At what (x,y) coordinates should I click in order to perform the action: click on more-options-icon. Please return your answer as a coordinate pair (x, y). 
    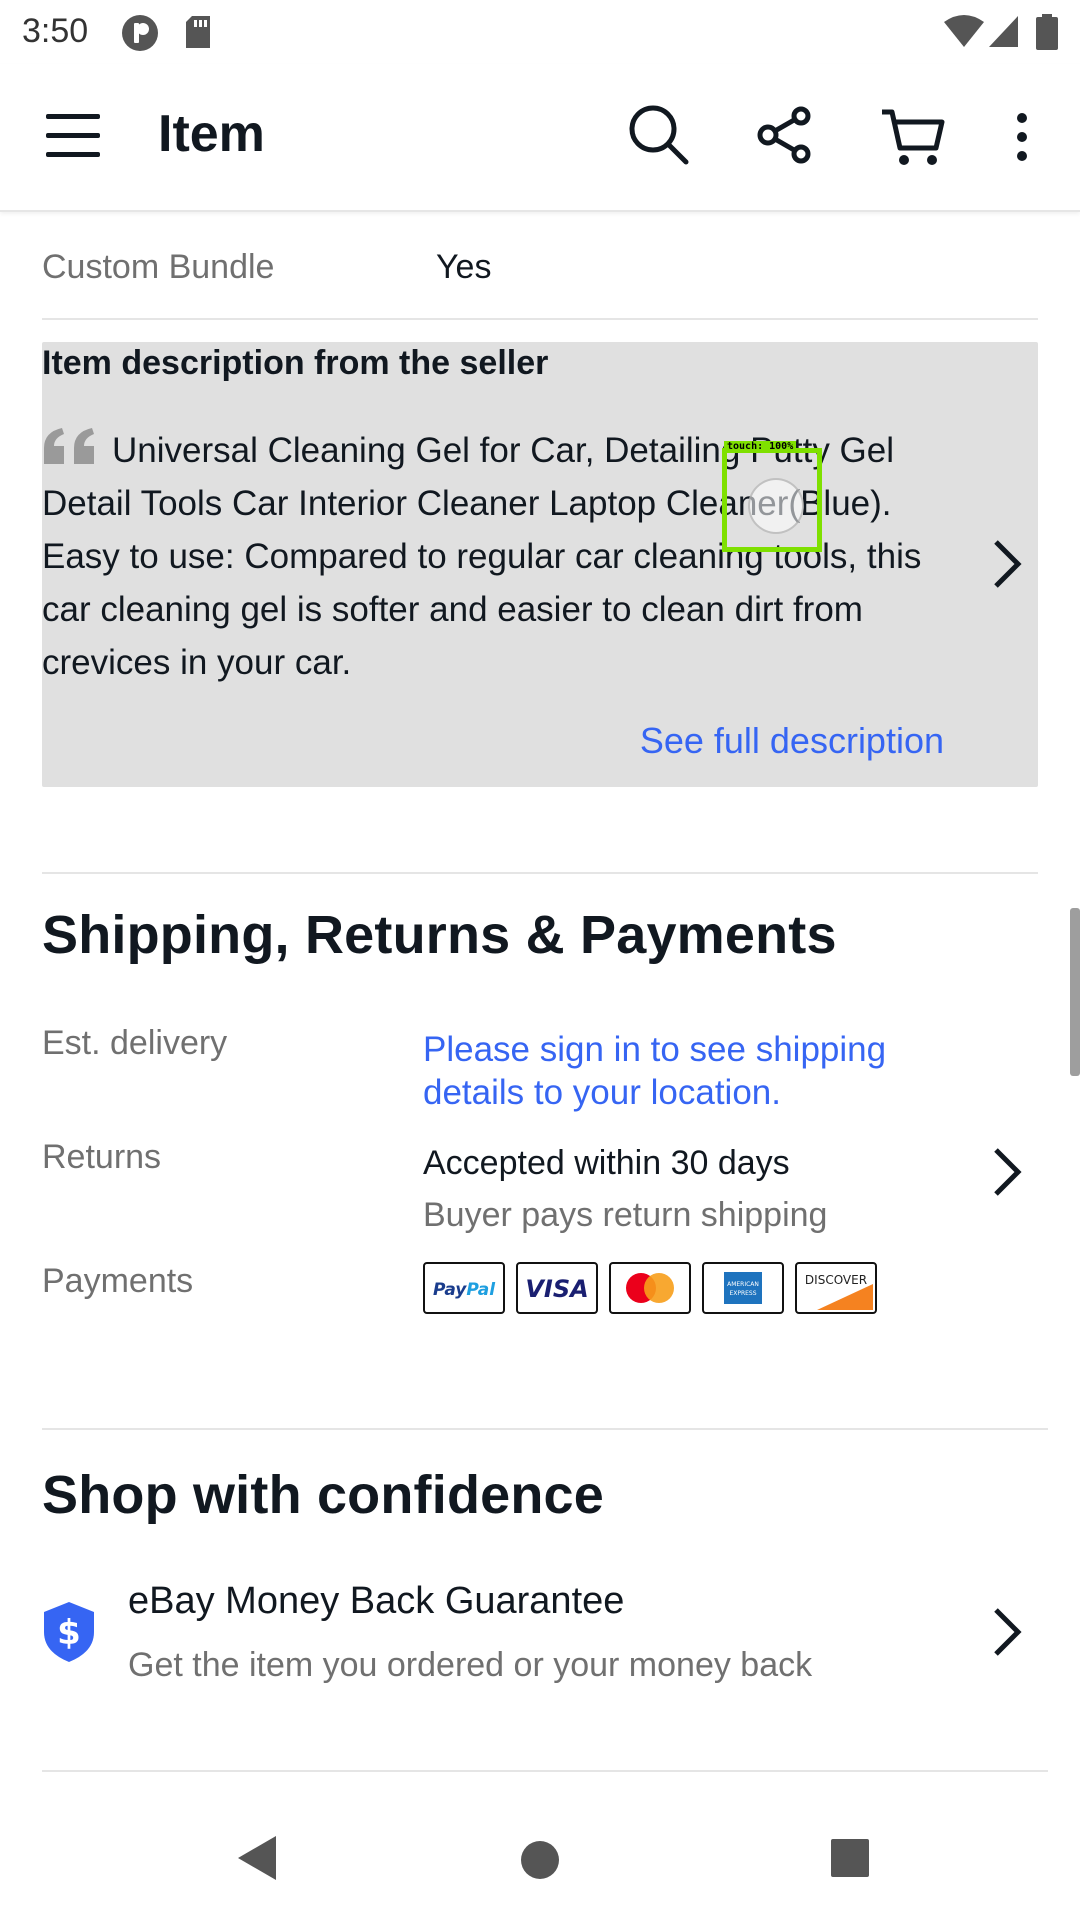
    Looking at the image, I should click on (1022, 137).